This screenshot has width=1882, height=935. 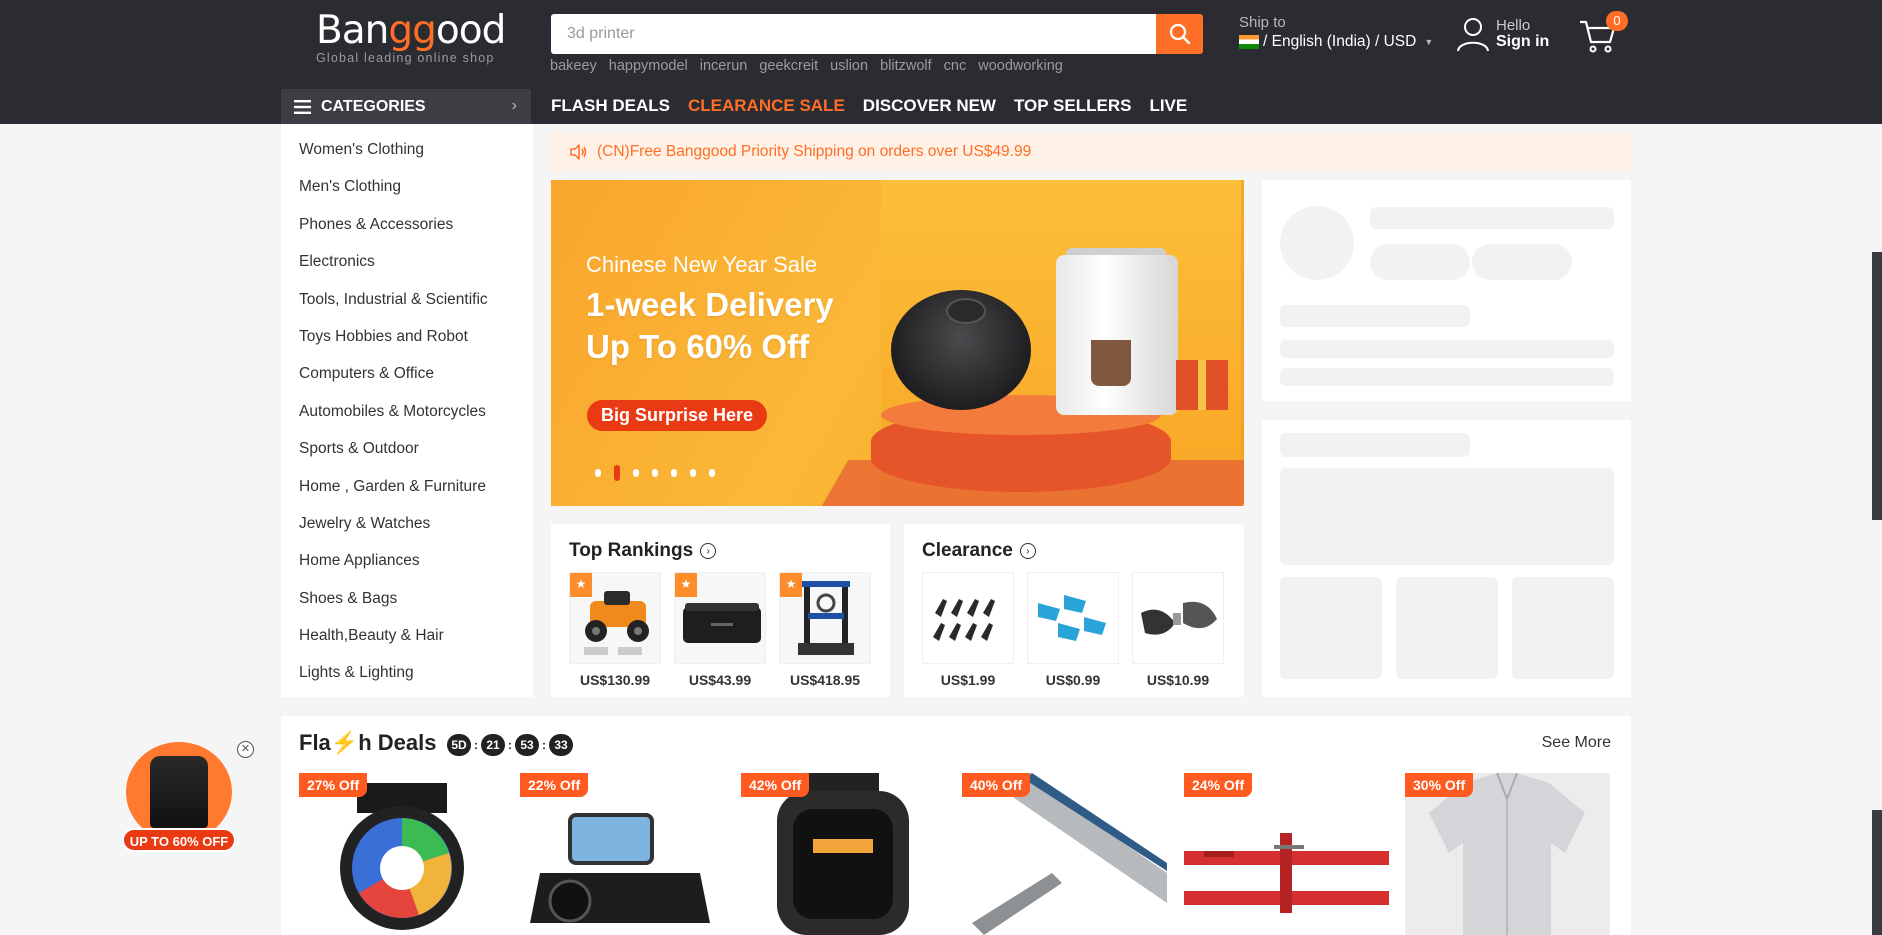 I want to click on side-toolbar, so click(x=1877, y=386).